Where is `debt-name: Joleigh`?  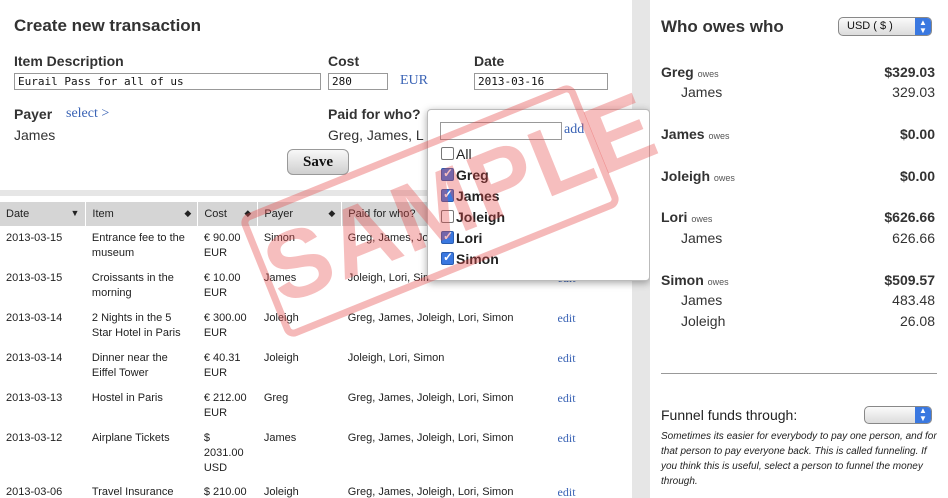 debt-name: Joleigh is located at coordinates (703, 321).